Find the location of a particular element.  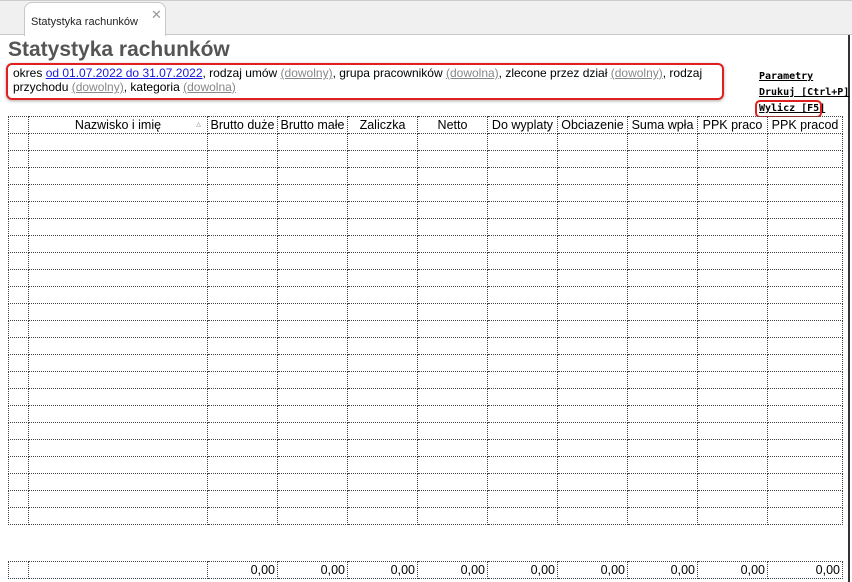

parametry-link: Parametry is located at coordinates (804, 77).